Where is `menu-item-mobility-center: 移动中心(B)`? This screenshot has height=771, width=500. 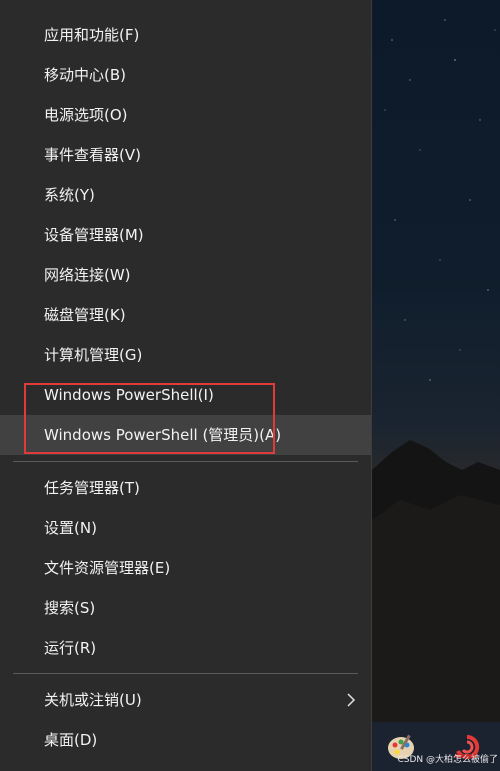
menu-item-mobility-center: 移动中心(B) is located at coordinates (185, 75).